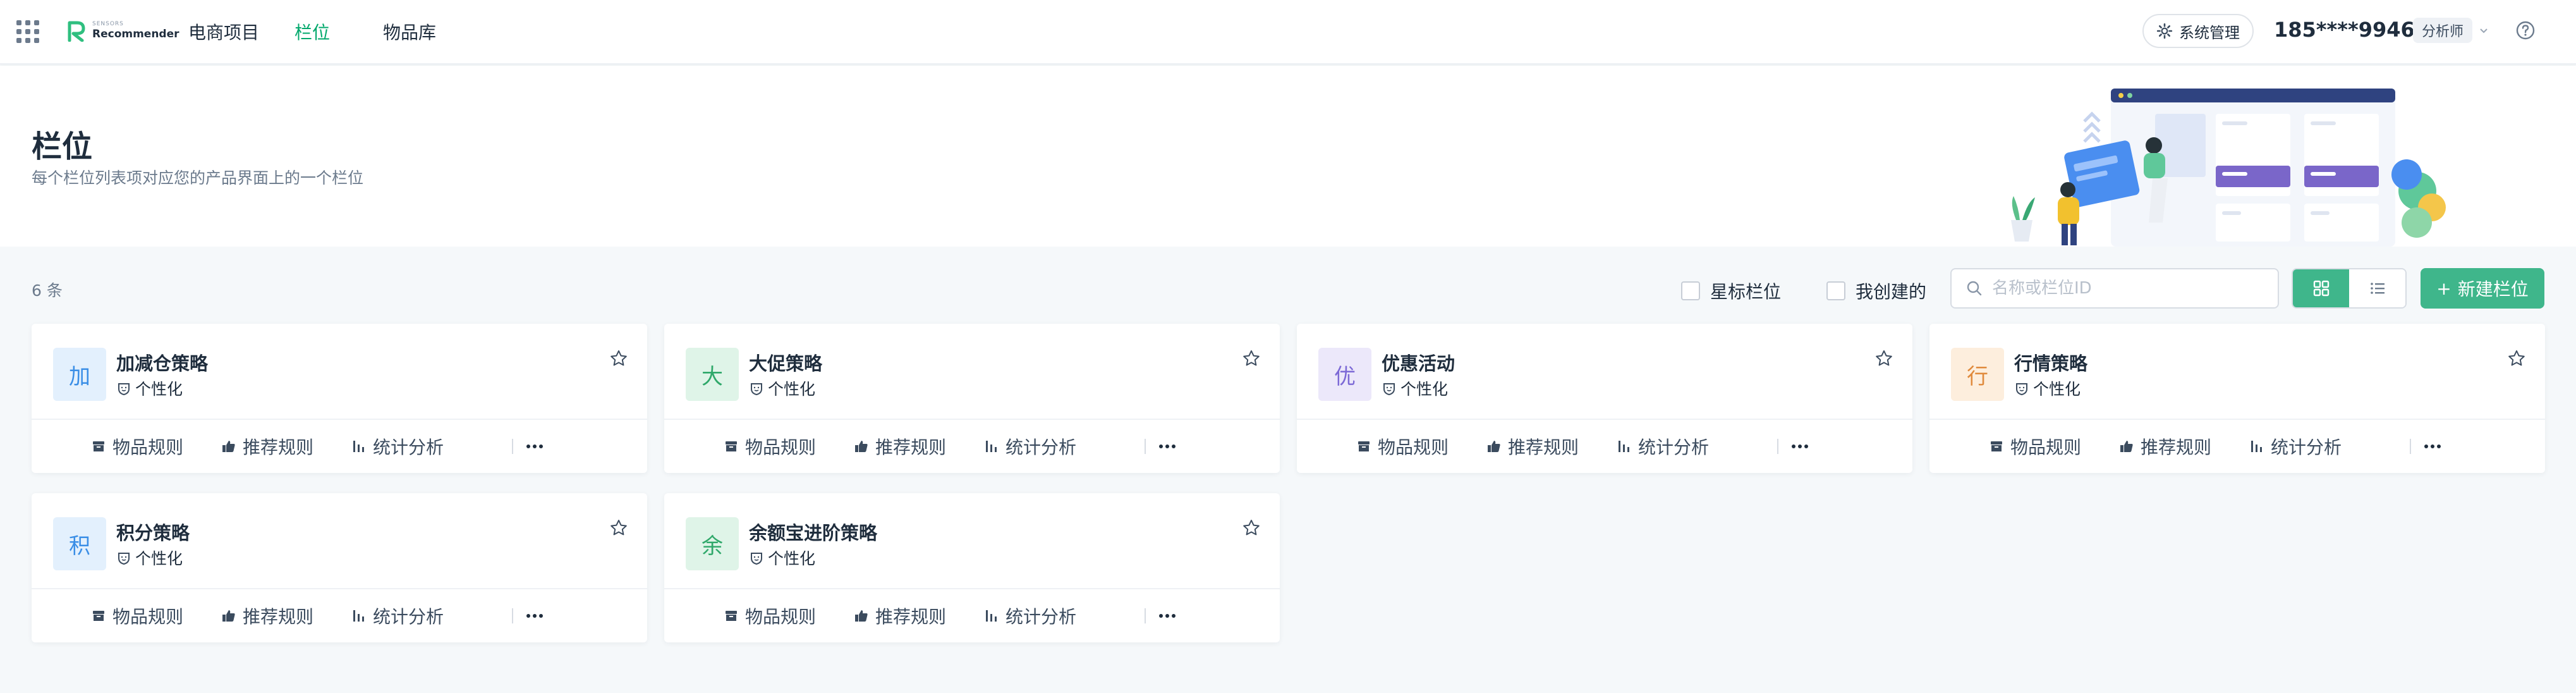 Image resolution: width=2576 pixels, height=693 pixels. What do you see at coordinates (2443, 31) in the screenshot?
I see `role-badge: 分析师` at bounding box center [2443, 31].